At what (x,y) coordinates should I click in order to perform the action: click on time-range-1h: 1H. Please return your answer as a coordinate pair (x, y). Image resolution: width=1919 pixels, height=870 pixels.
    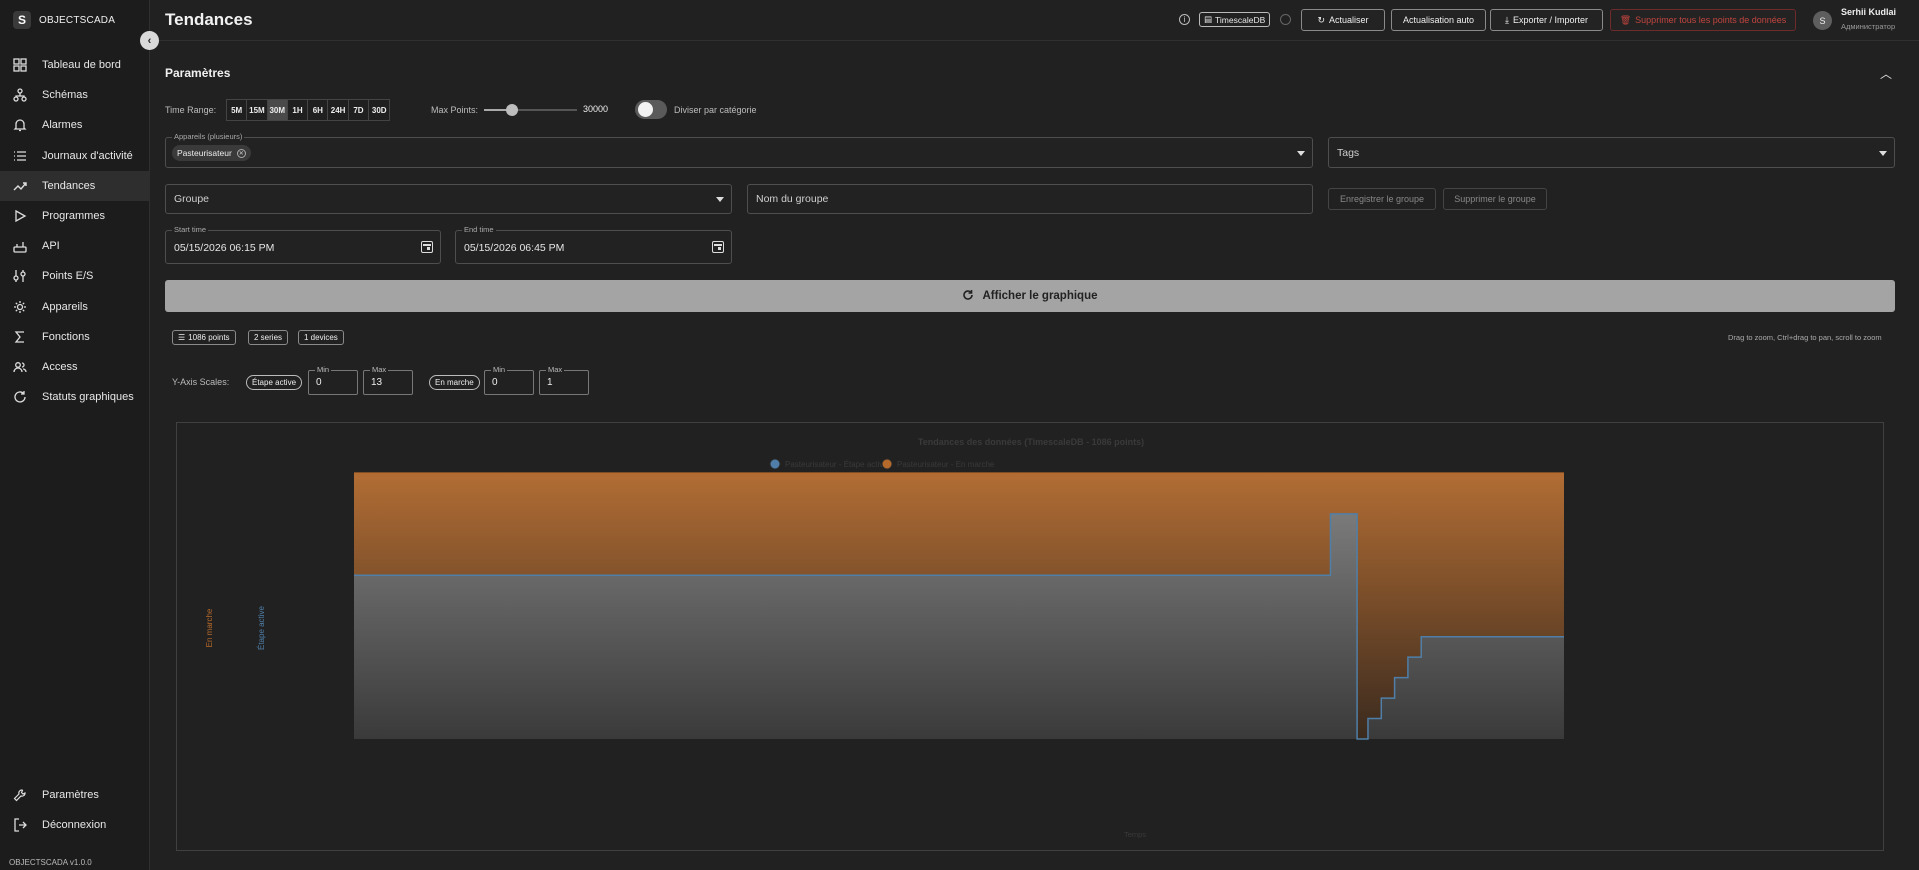
    Looking at the image, I should click on (298, 110).